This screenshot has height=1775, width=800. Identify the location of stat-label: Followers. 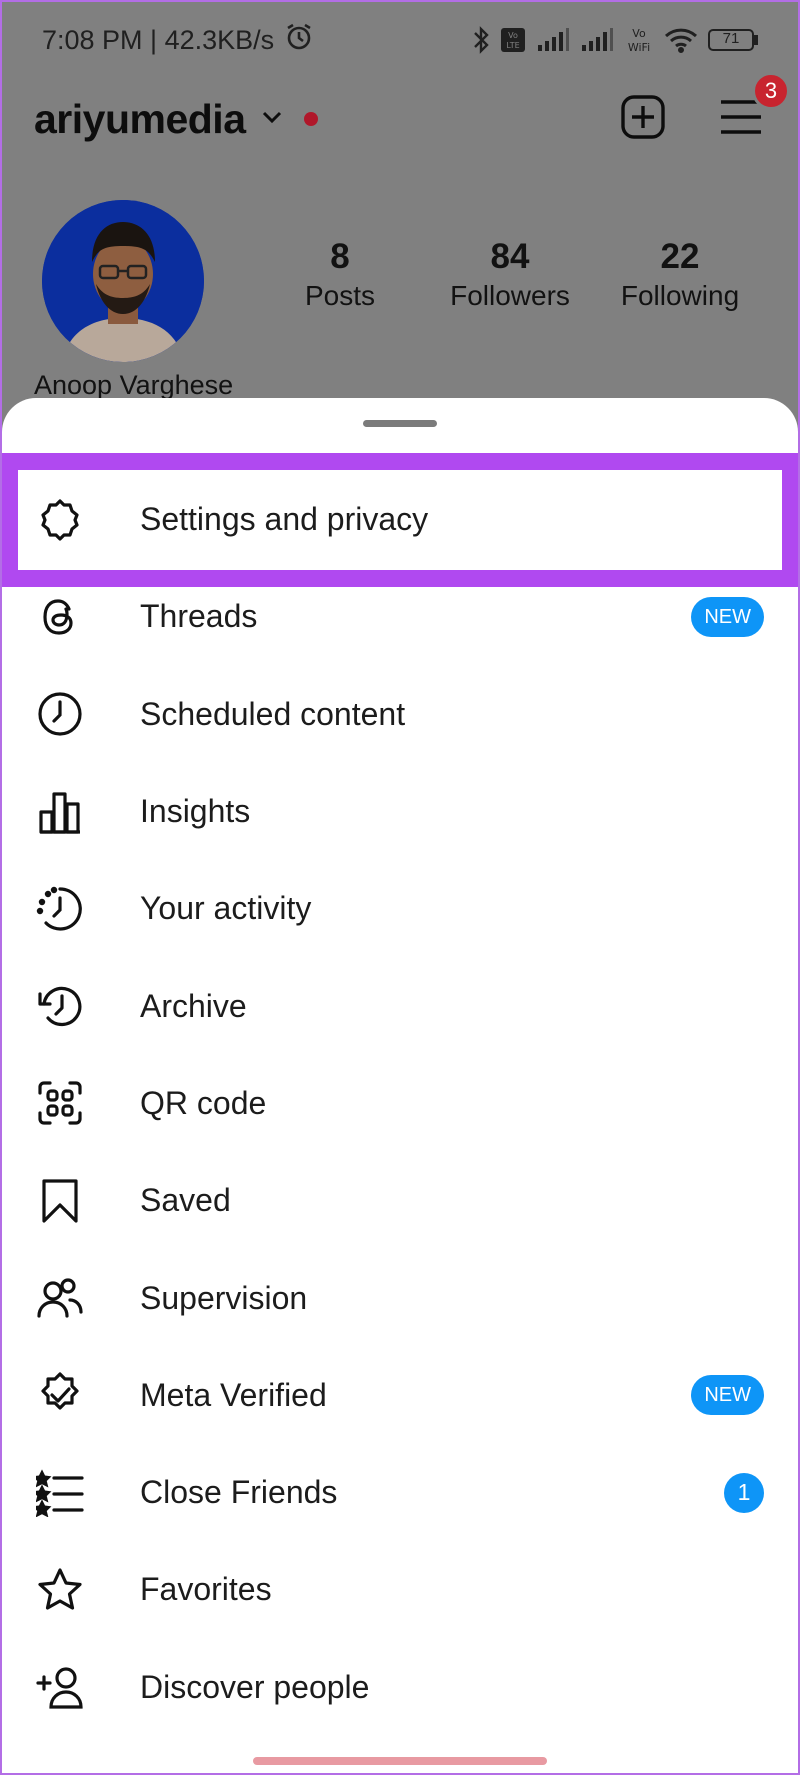
(510, 295).